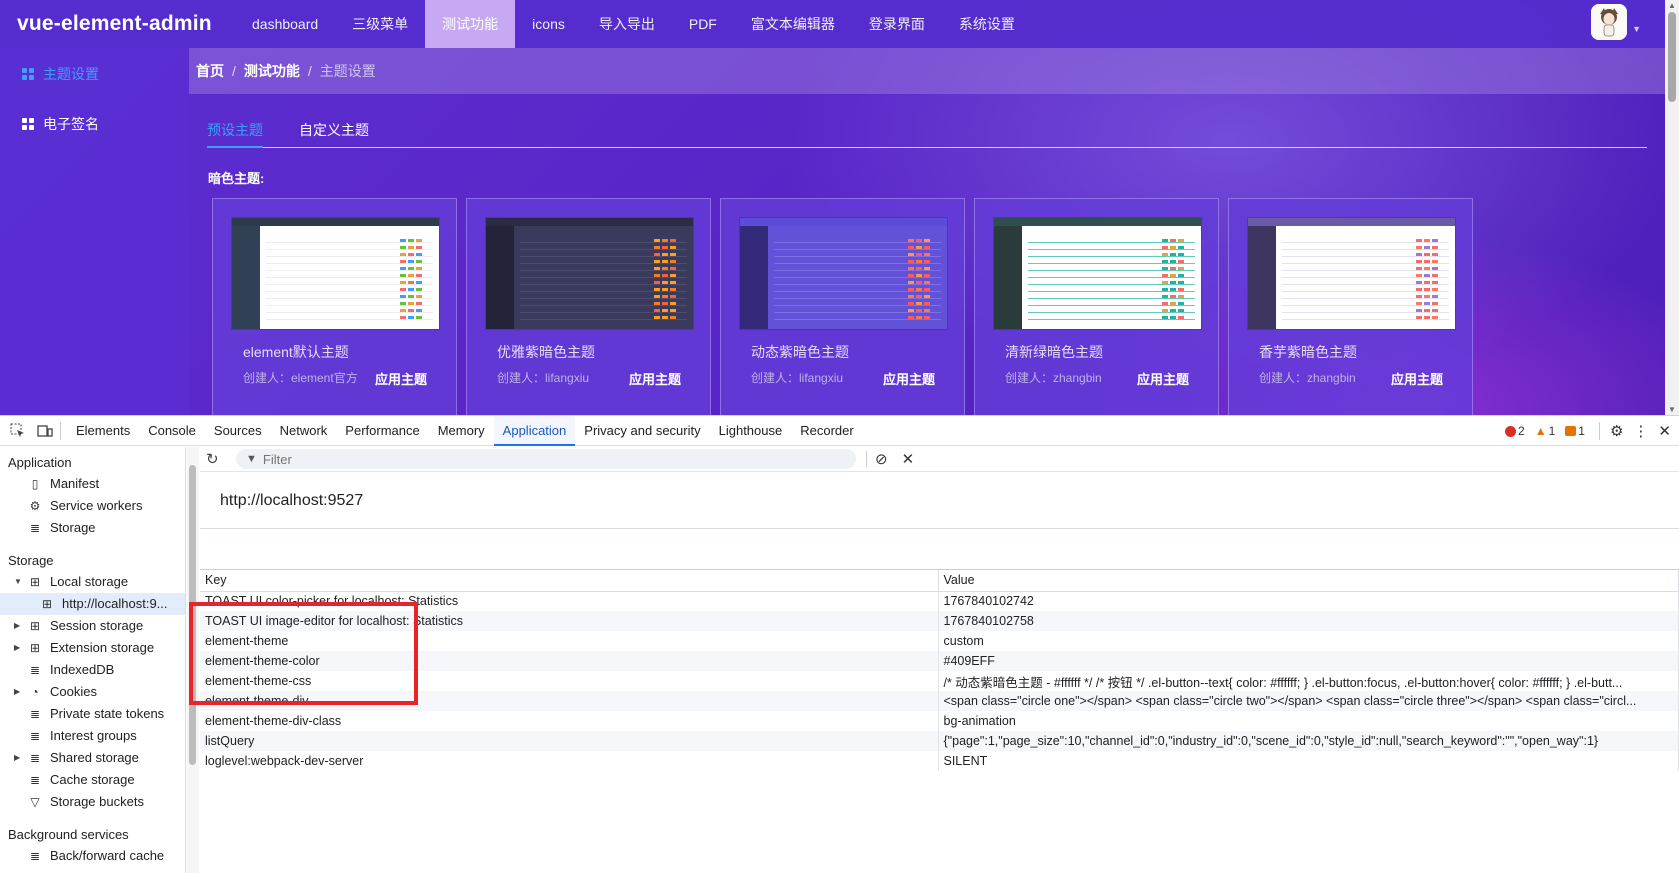 This screenshot has width=1679, height=873. What do you see at coordinates (1636, 29) in the screenshot?
I see `chevron-down-icon: ▼` at bounding box center [1636, 29].